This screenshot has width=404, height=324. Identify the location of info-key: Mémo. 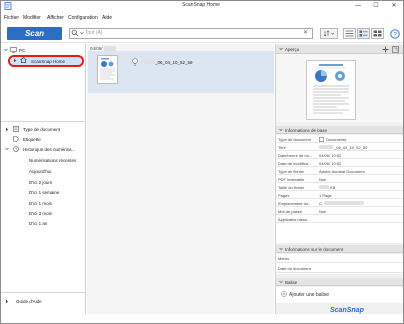
(284, 258).